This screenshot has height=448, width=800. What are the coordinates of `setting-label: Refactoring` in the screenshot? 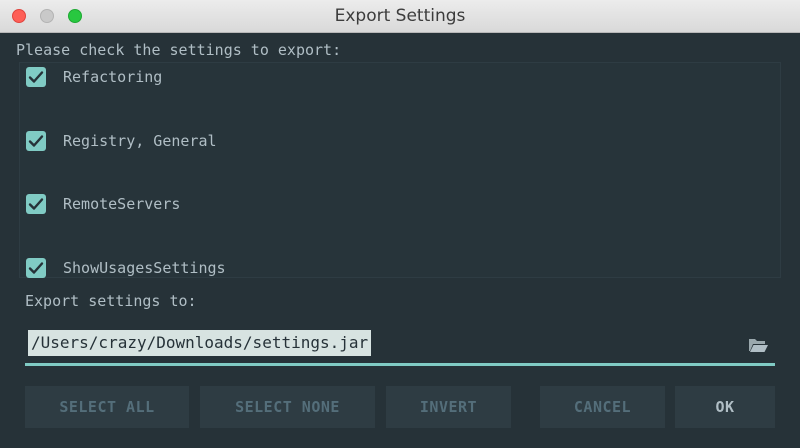 It's located at (113, 77).